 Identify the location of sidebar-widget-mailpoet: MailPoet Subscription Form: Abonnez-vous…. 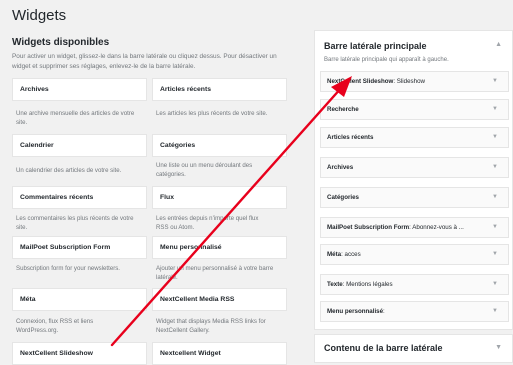
(414, 227).